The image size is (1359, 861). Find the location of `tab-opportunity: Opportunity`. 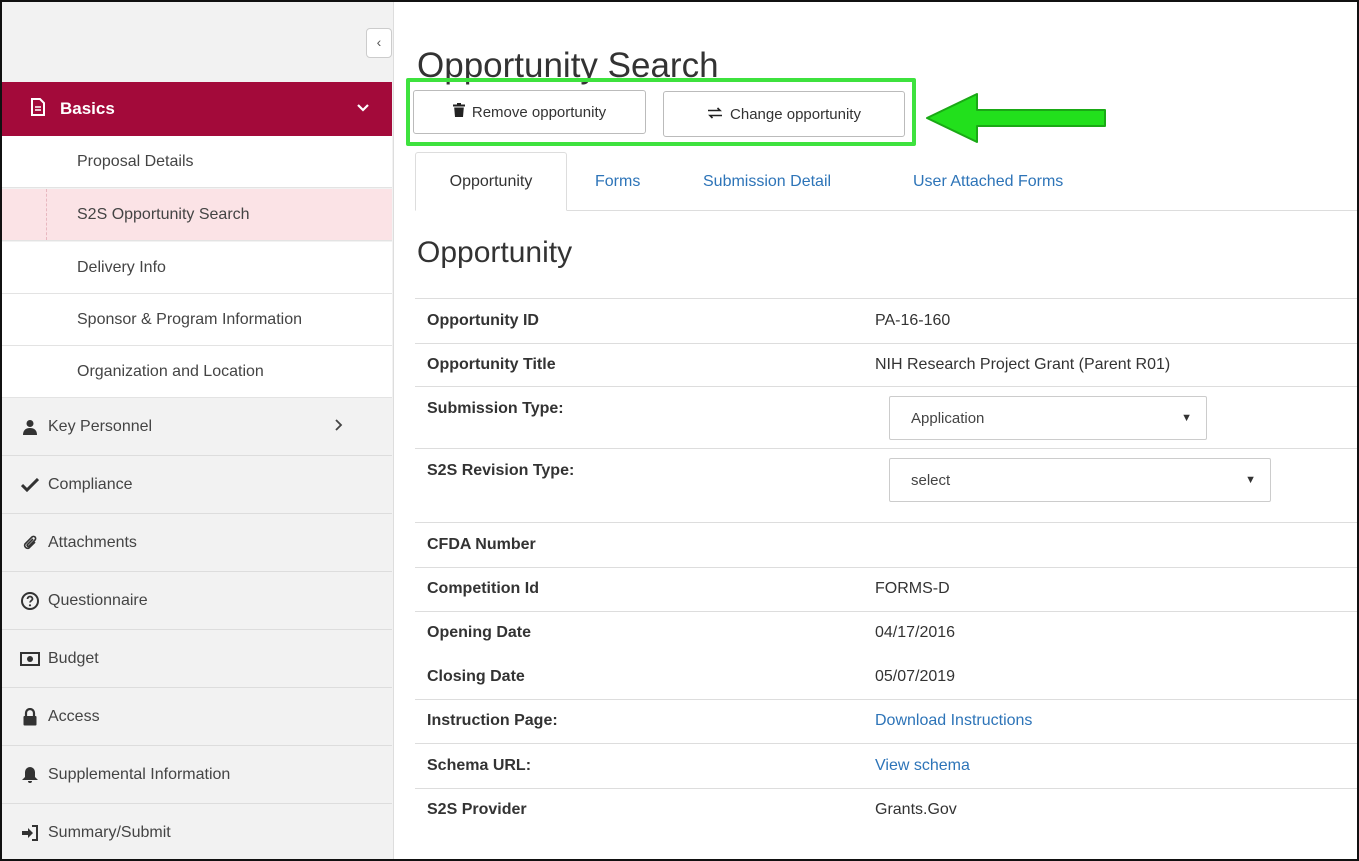

tab-opportunity: Opportunity is located at coordinates (491, 181).